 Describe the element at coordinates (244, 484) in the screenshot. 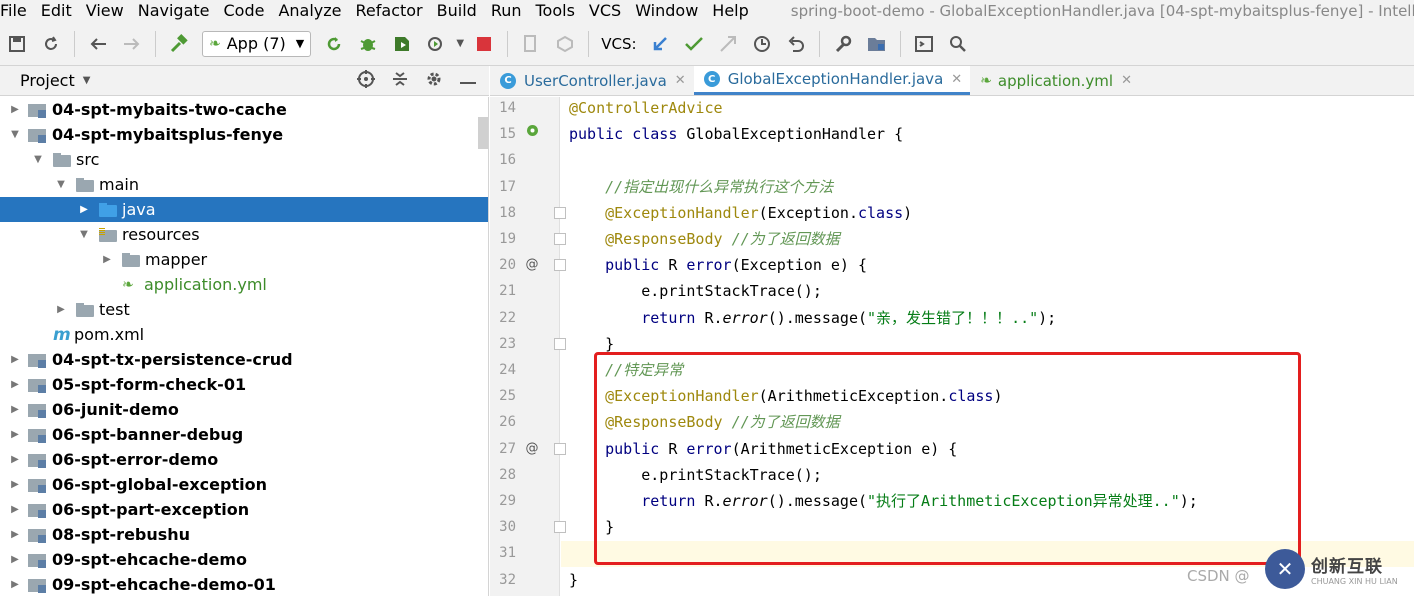

I see `tree-item: ▶ 06-spt-global-exception` at that location.